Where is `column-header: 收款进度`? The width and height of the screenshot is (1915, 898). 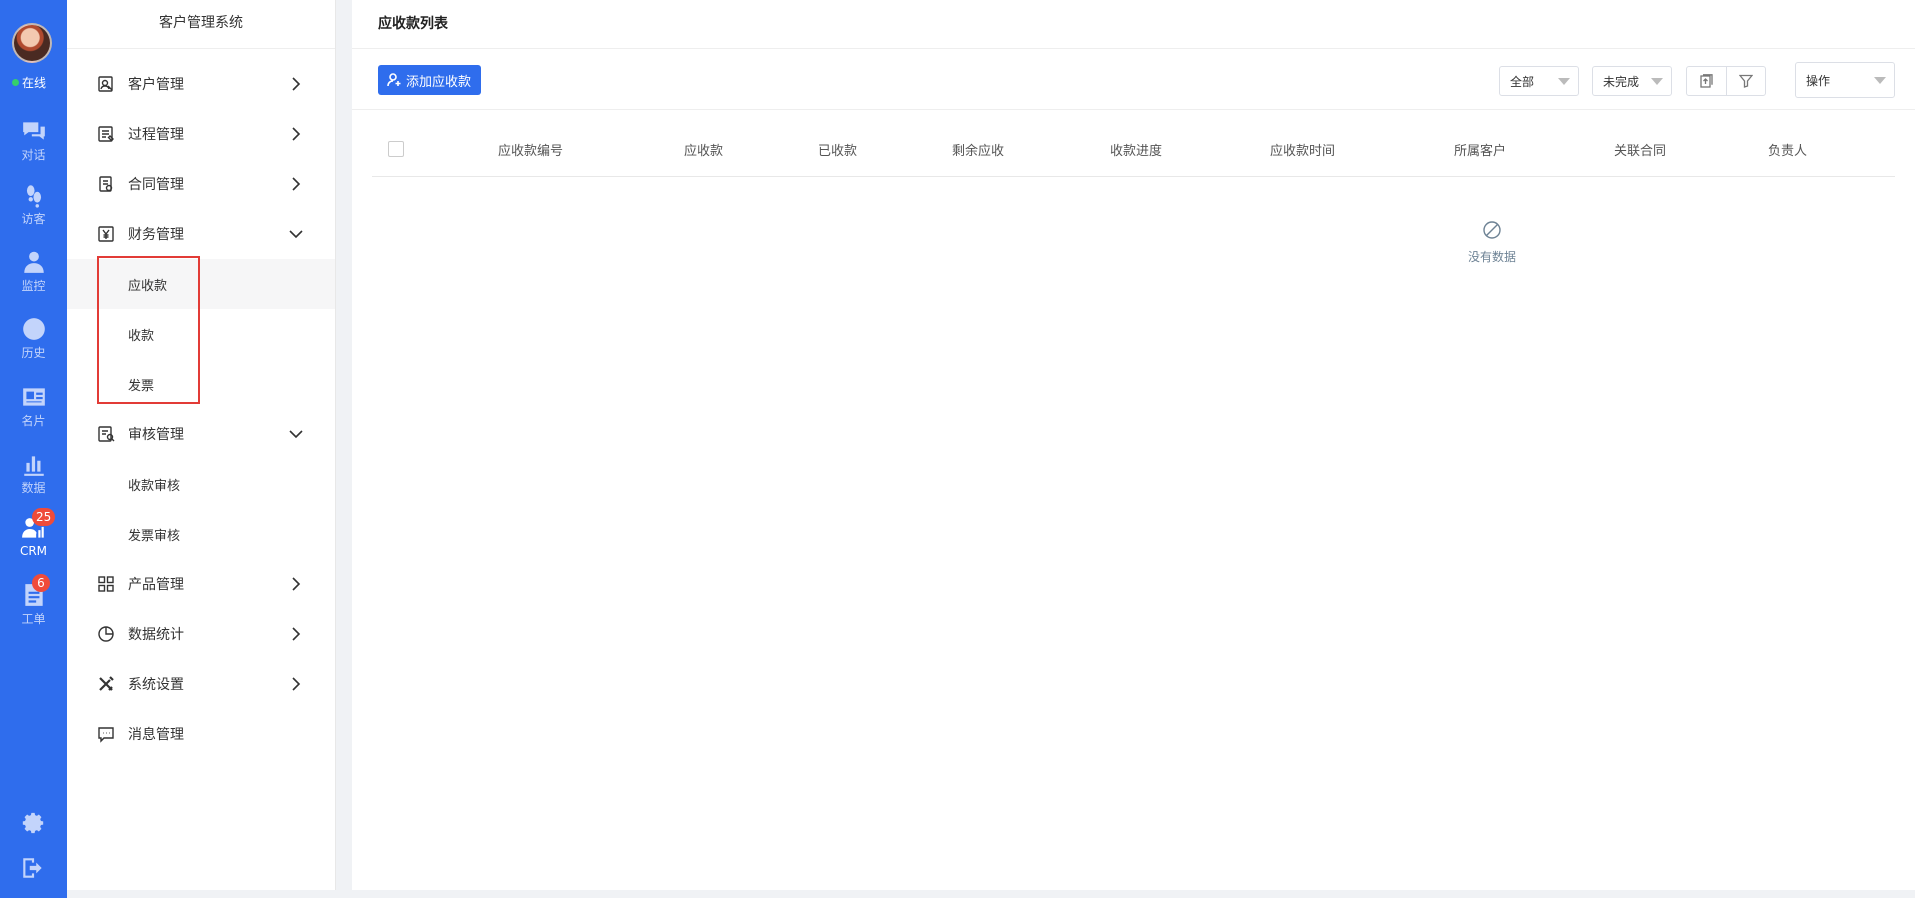
column-header: 收款进度 is located at coordinates (1136, 149).